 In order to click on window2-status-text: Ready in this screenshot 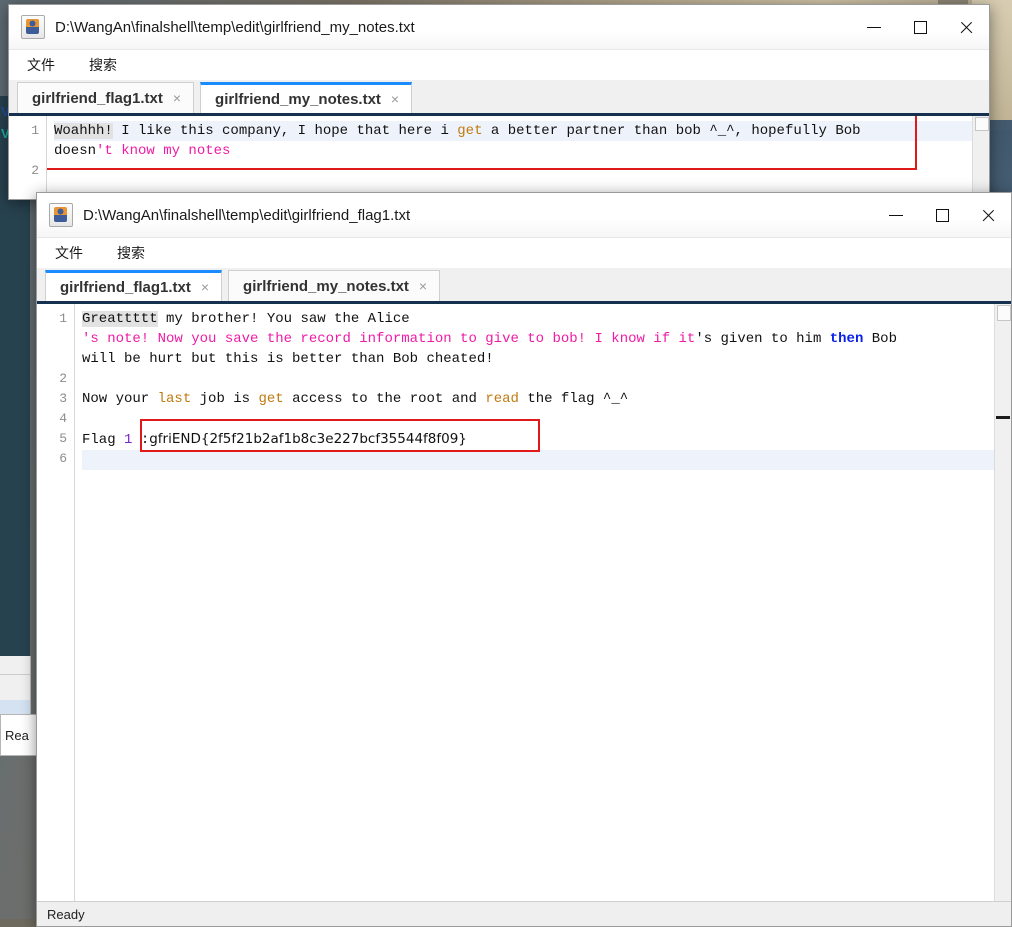, I will do `click(66, 914)`.